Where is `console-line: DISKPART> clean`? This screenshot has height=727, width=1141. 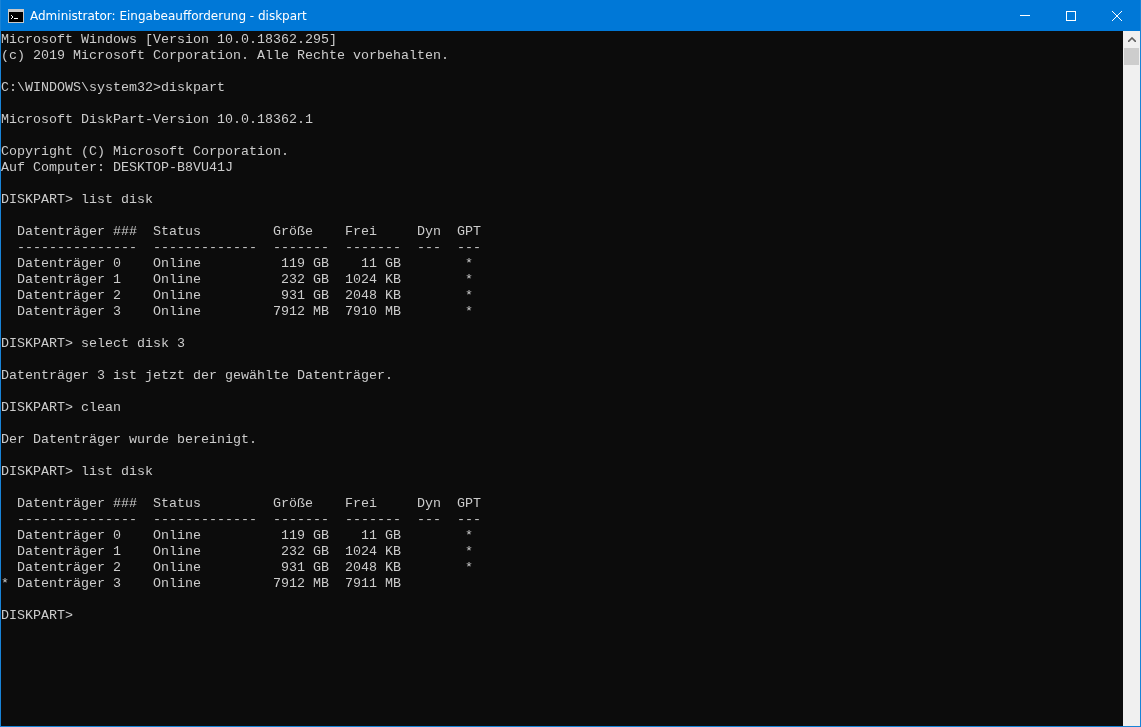
console-line: DISKPART> clean is located at coordinates (61, 407).